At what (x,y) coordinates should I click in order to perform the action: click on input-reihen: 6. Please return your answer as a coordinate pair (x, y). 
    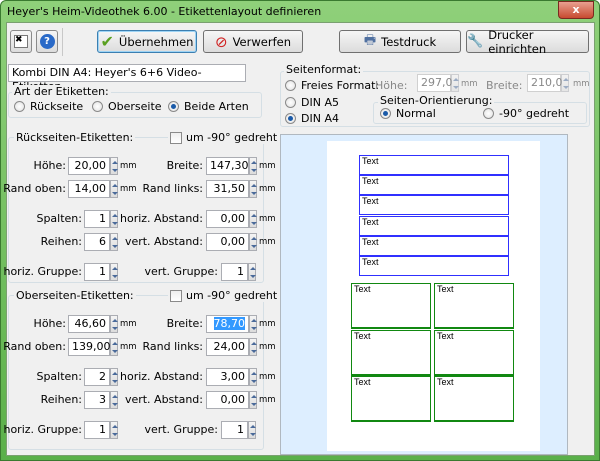
    Looking at the image, I should click on (97, 242).